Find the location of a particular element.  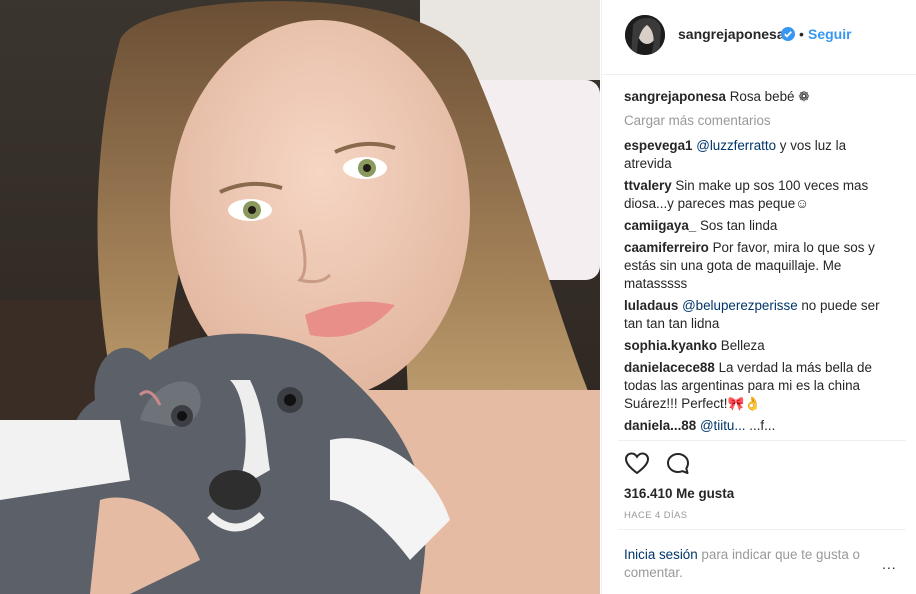

comment-username: danielacece88 is located at coordinates (669, 367).